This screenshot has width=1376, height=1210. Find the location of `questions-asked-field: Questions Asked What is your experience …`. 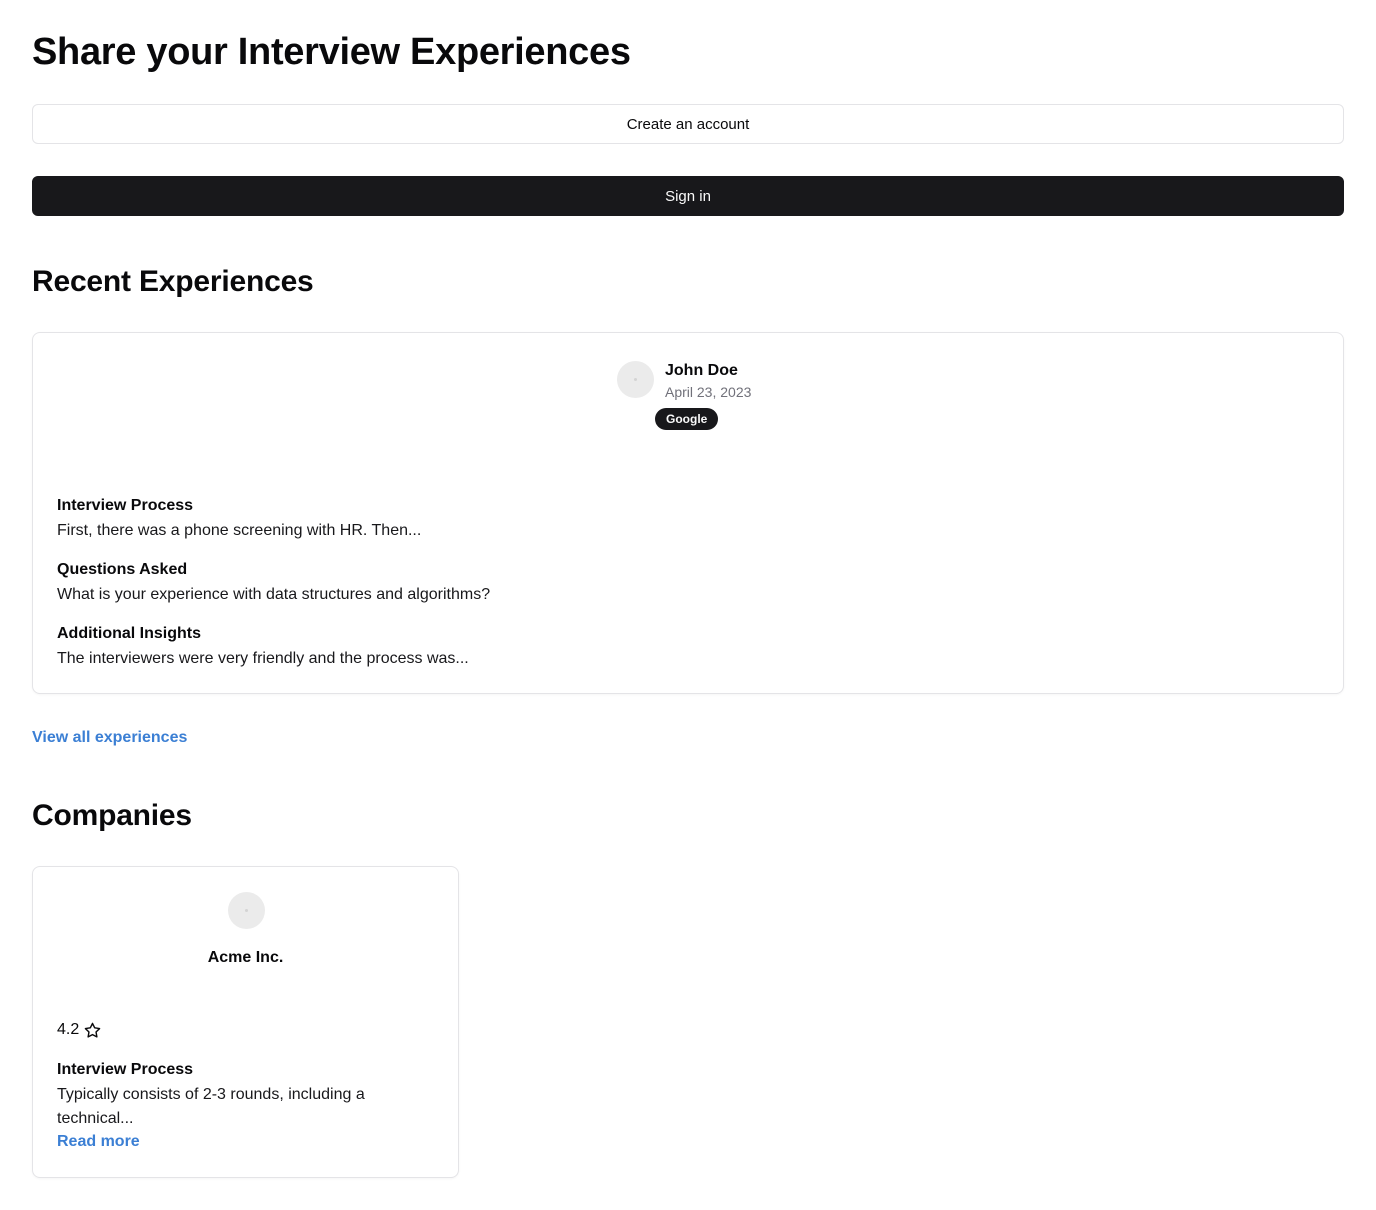

questions-asked-field: Questions Asked What is your experience … is located at coordinates (273, 583).